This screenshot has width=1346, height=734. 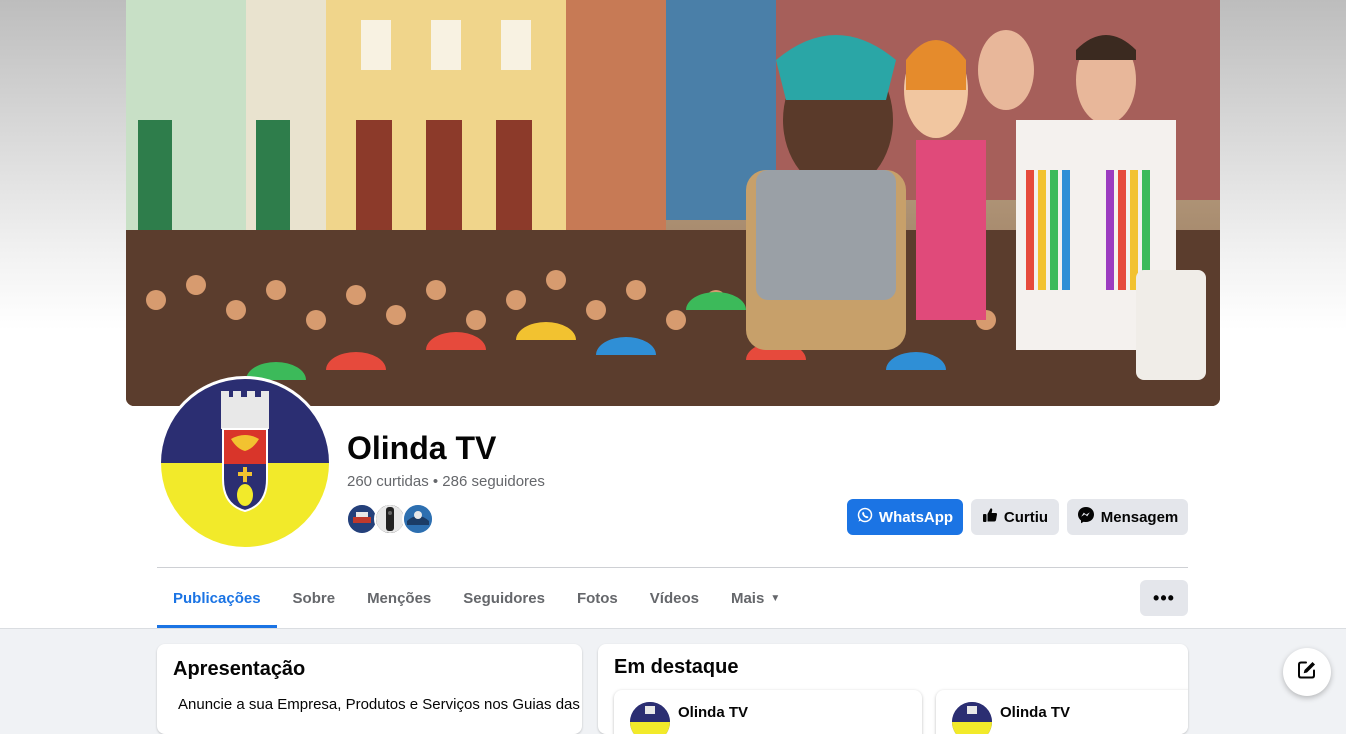 I want to click on tab-videos: Vídeos, so click(x=674, y=598).